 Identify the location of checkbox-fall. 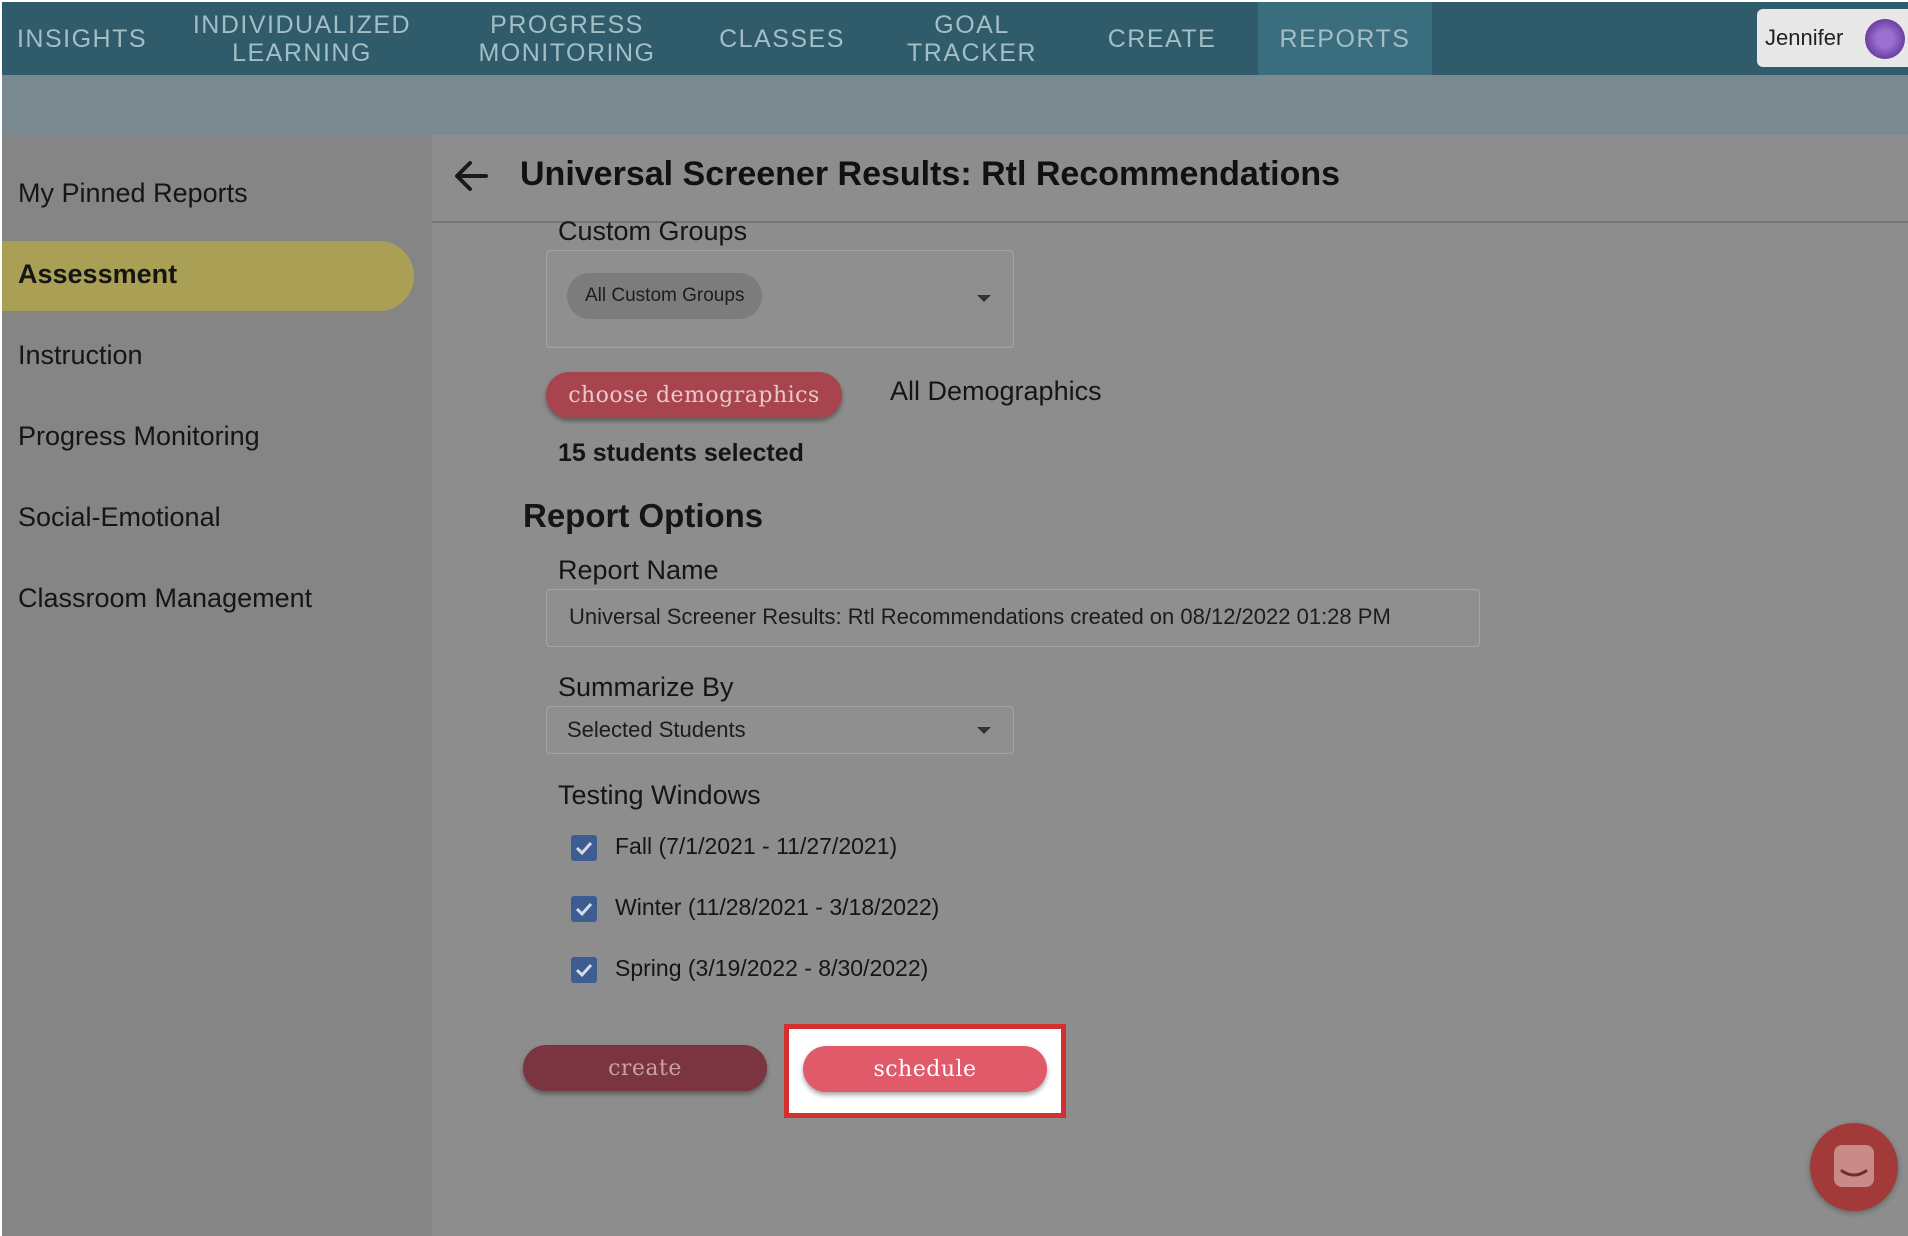
(584, 848).